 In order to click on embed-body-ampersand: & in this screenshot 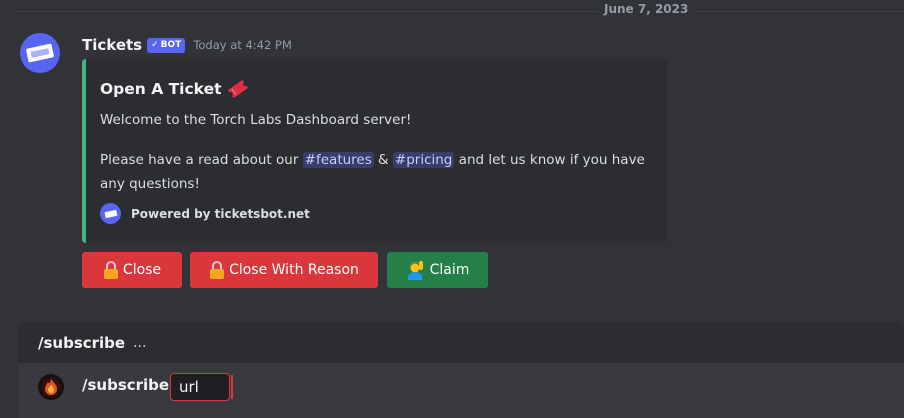, I will do `click(383, 160)`.